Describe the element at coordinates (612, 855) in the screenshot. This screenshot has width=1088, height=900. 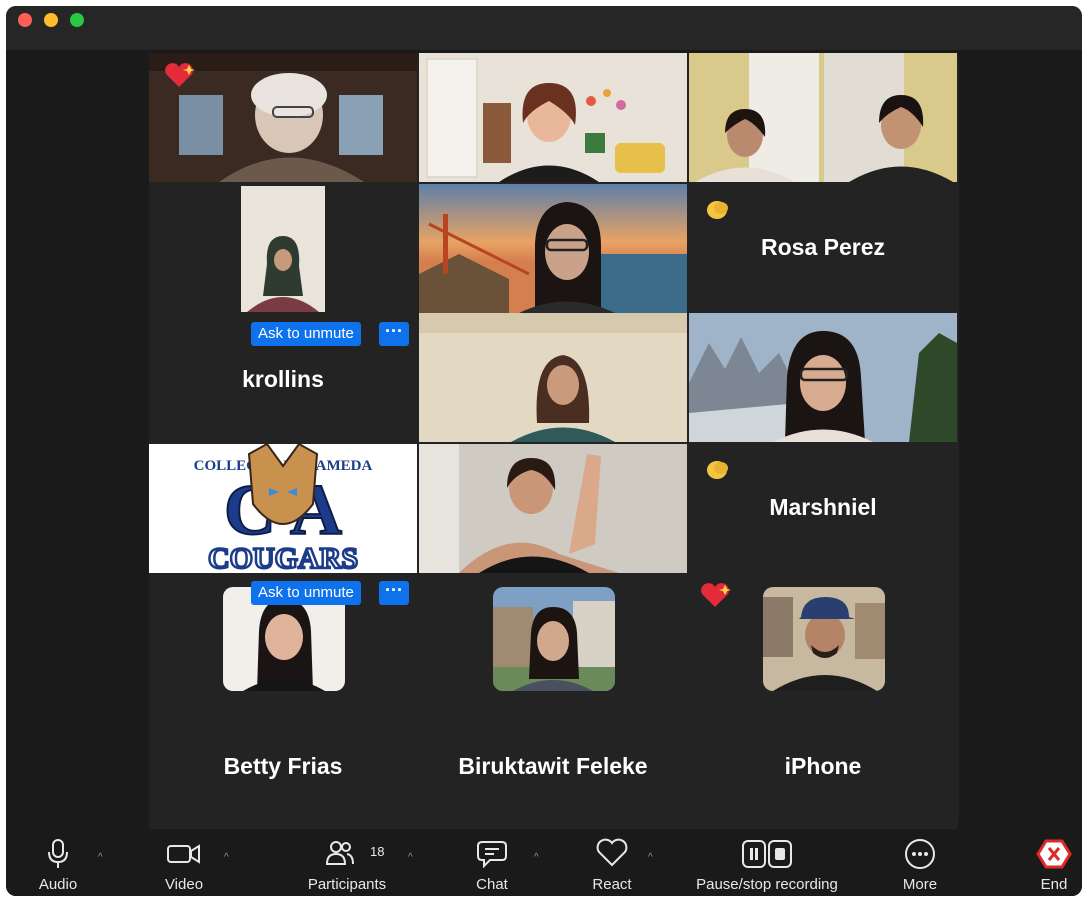
I see `heart-outline-icon` at that location.